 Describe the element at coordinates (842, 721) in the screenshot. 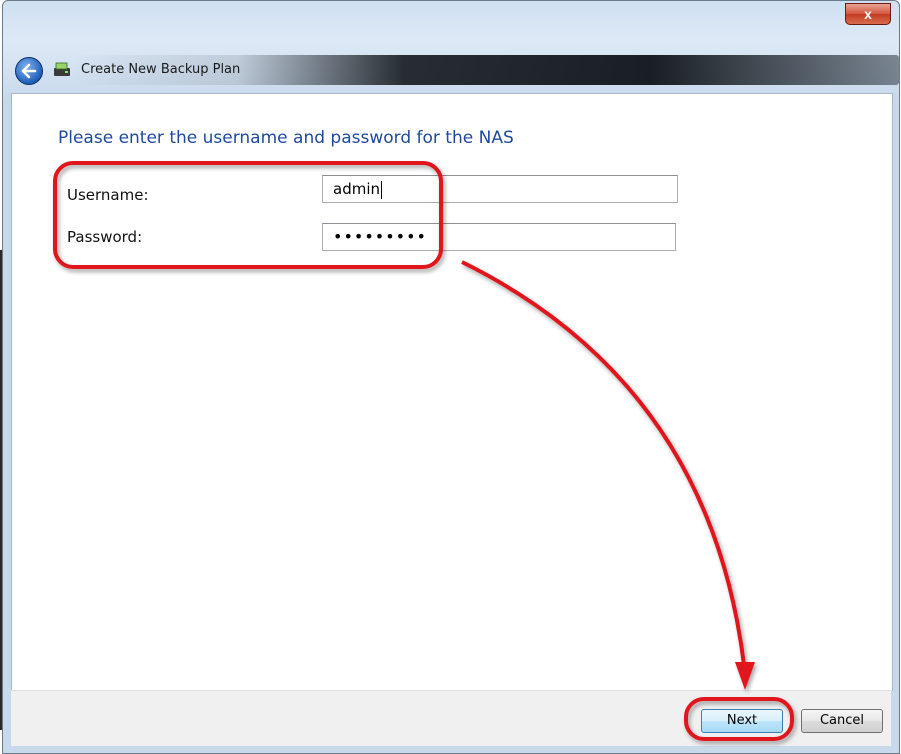

I see `cancel-button: Cancel` at that location.